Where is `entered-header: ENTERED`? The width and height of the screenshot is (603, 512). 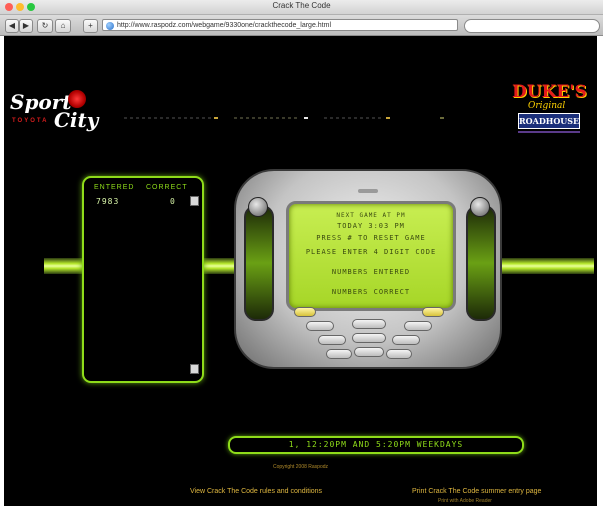
entered-header: ENTERED is located at coordinates (114, 187).